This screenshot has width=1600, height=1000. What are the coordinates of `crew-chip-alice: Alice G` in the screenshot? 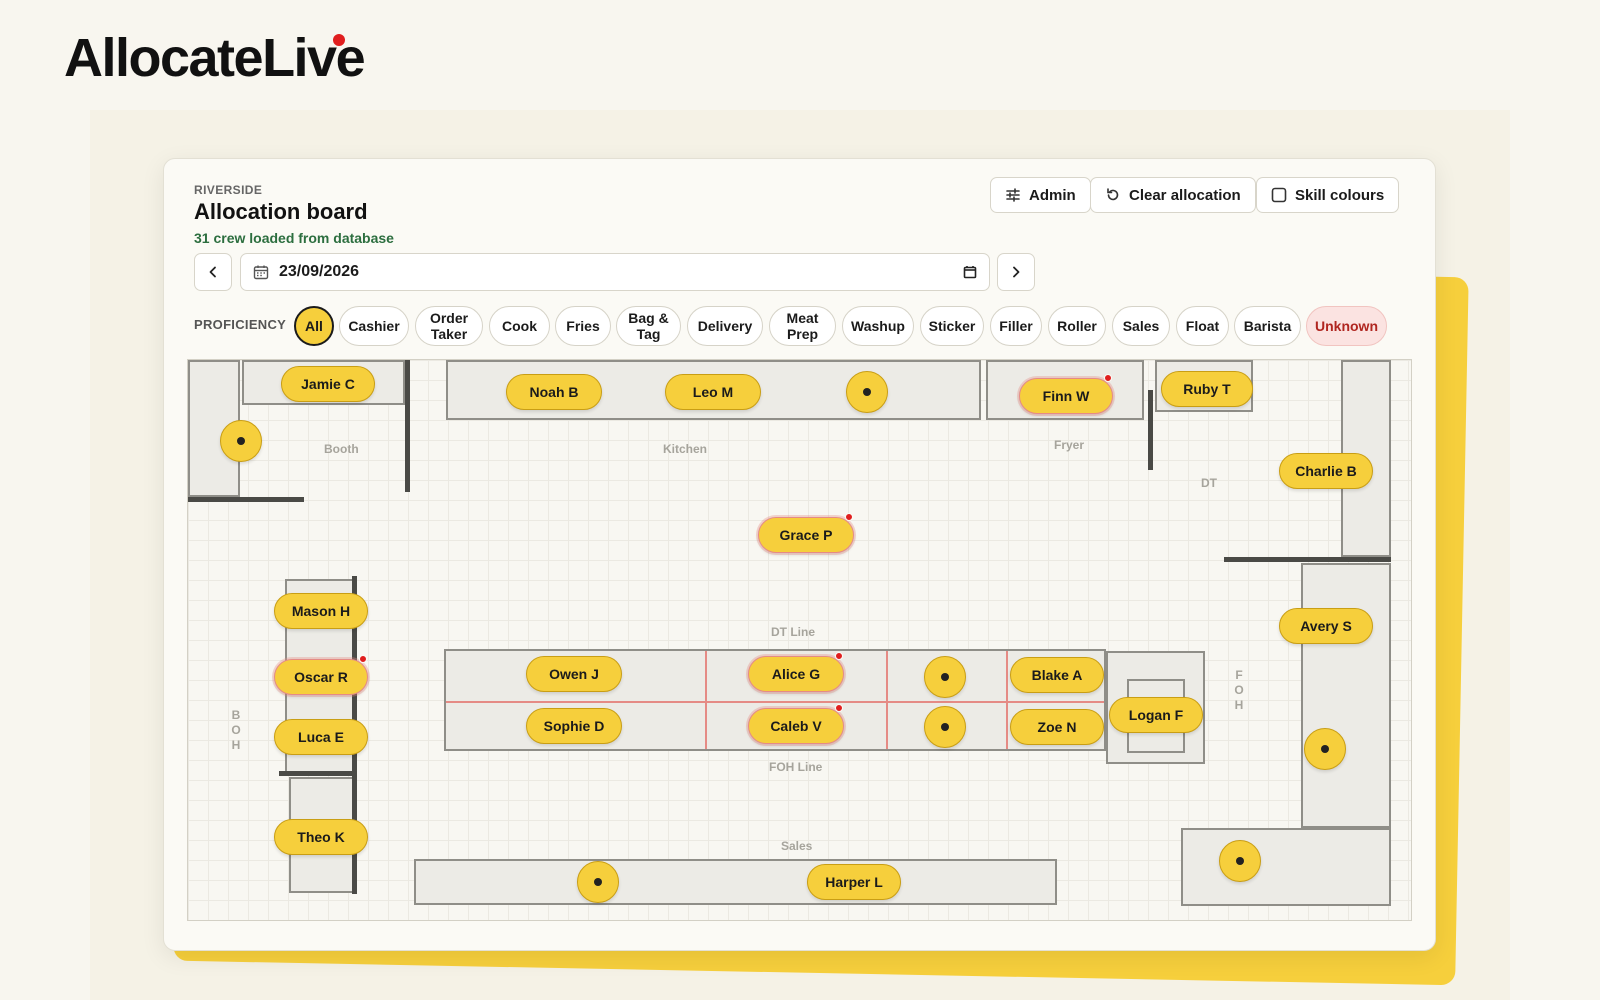 It's located at (796, 672).